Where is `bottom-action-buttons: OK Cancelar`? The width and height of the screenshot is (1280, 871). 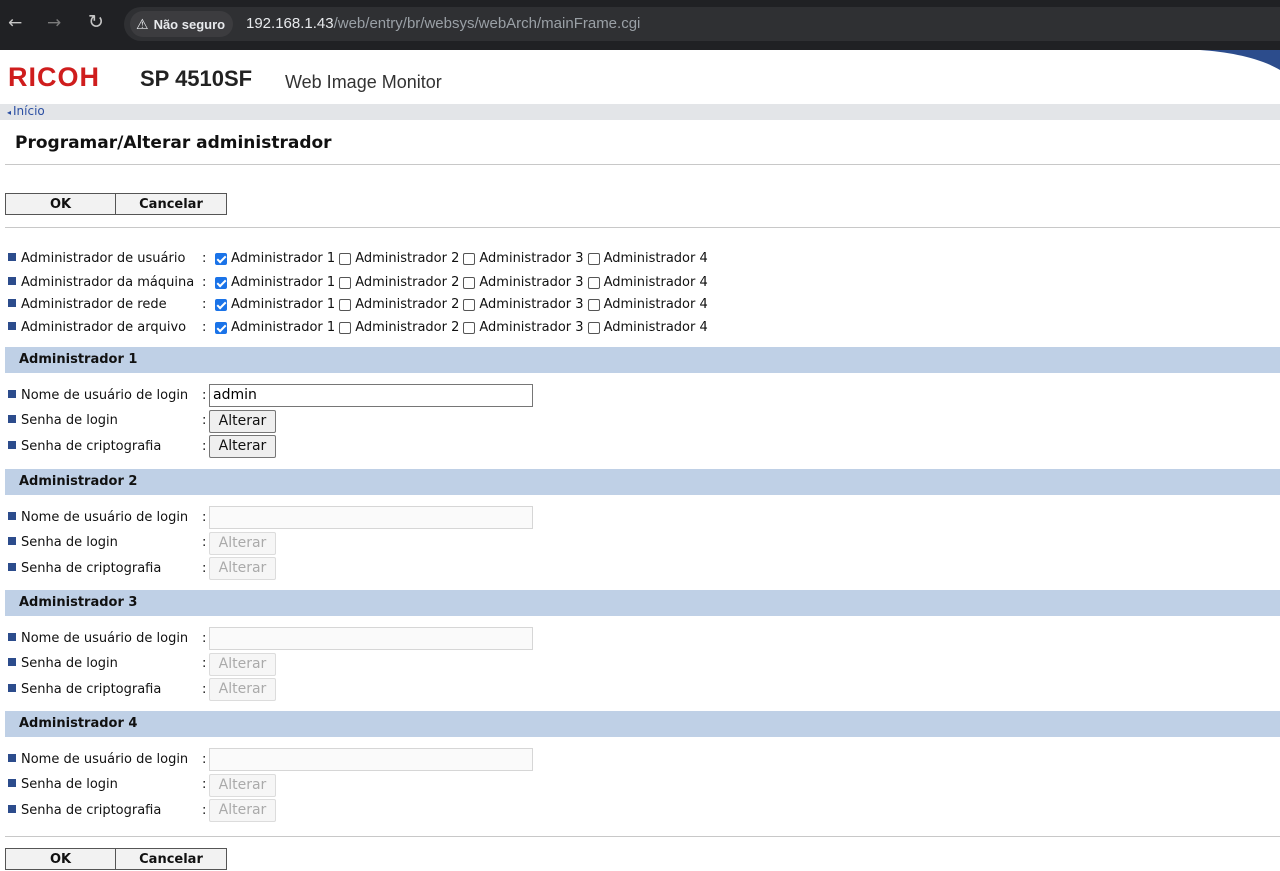 bottom-action-buttons: OK Cancelar is located at coordinates (116, 859).